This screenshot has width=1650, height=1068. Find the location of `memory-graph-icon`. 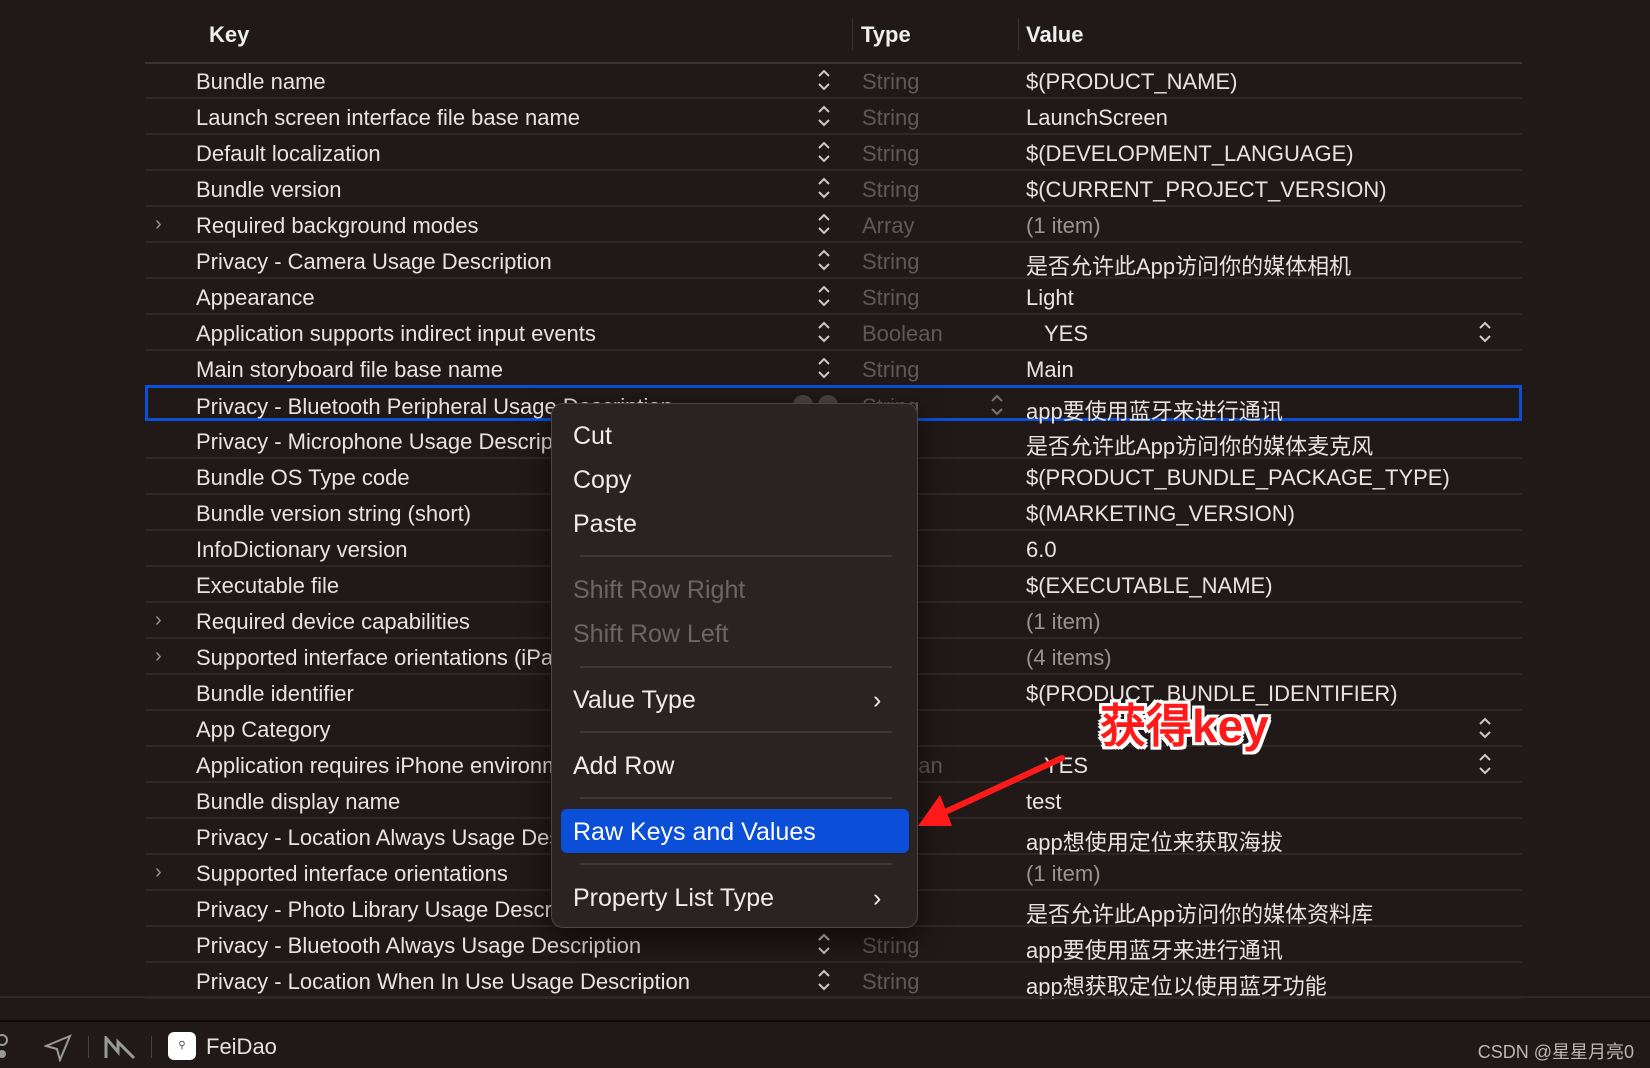

memory-graph-icon is located at coordinates (120, 1048).